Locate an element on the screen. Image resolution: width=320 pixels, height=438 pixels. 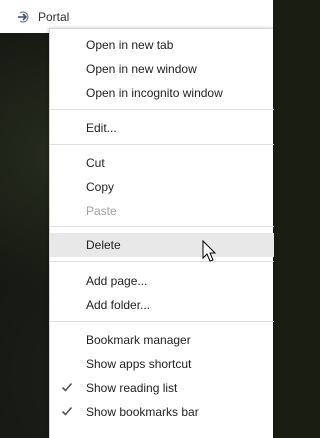
menu-item-show-bookmarks-bar: Show bookmarks bar is located at coordinates (162, 412).